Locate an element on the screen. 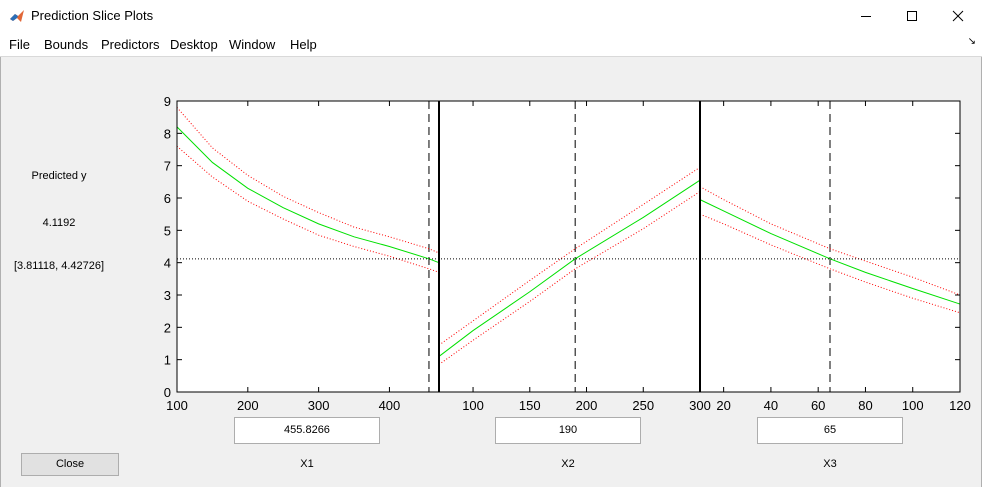  x1-value-input: 455.8266 is located at coordinates (307, 430).